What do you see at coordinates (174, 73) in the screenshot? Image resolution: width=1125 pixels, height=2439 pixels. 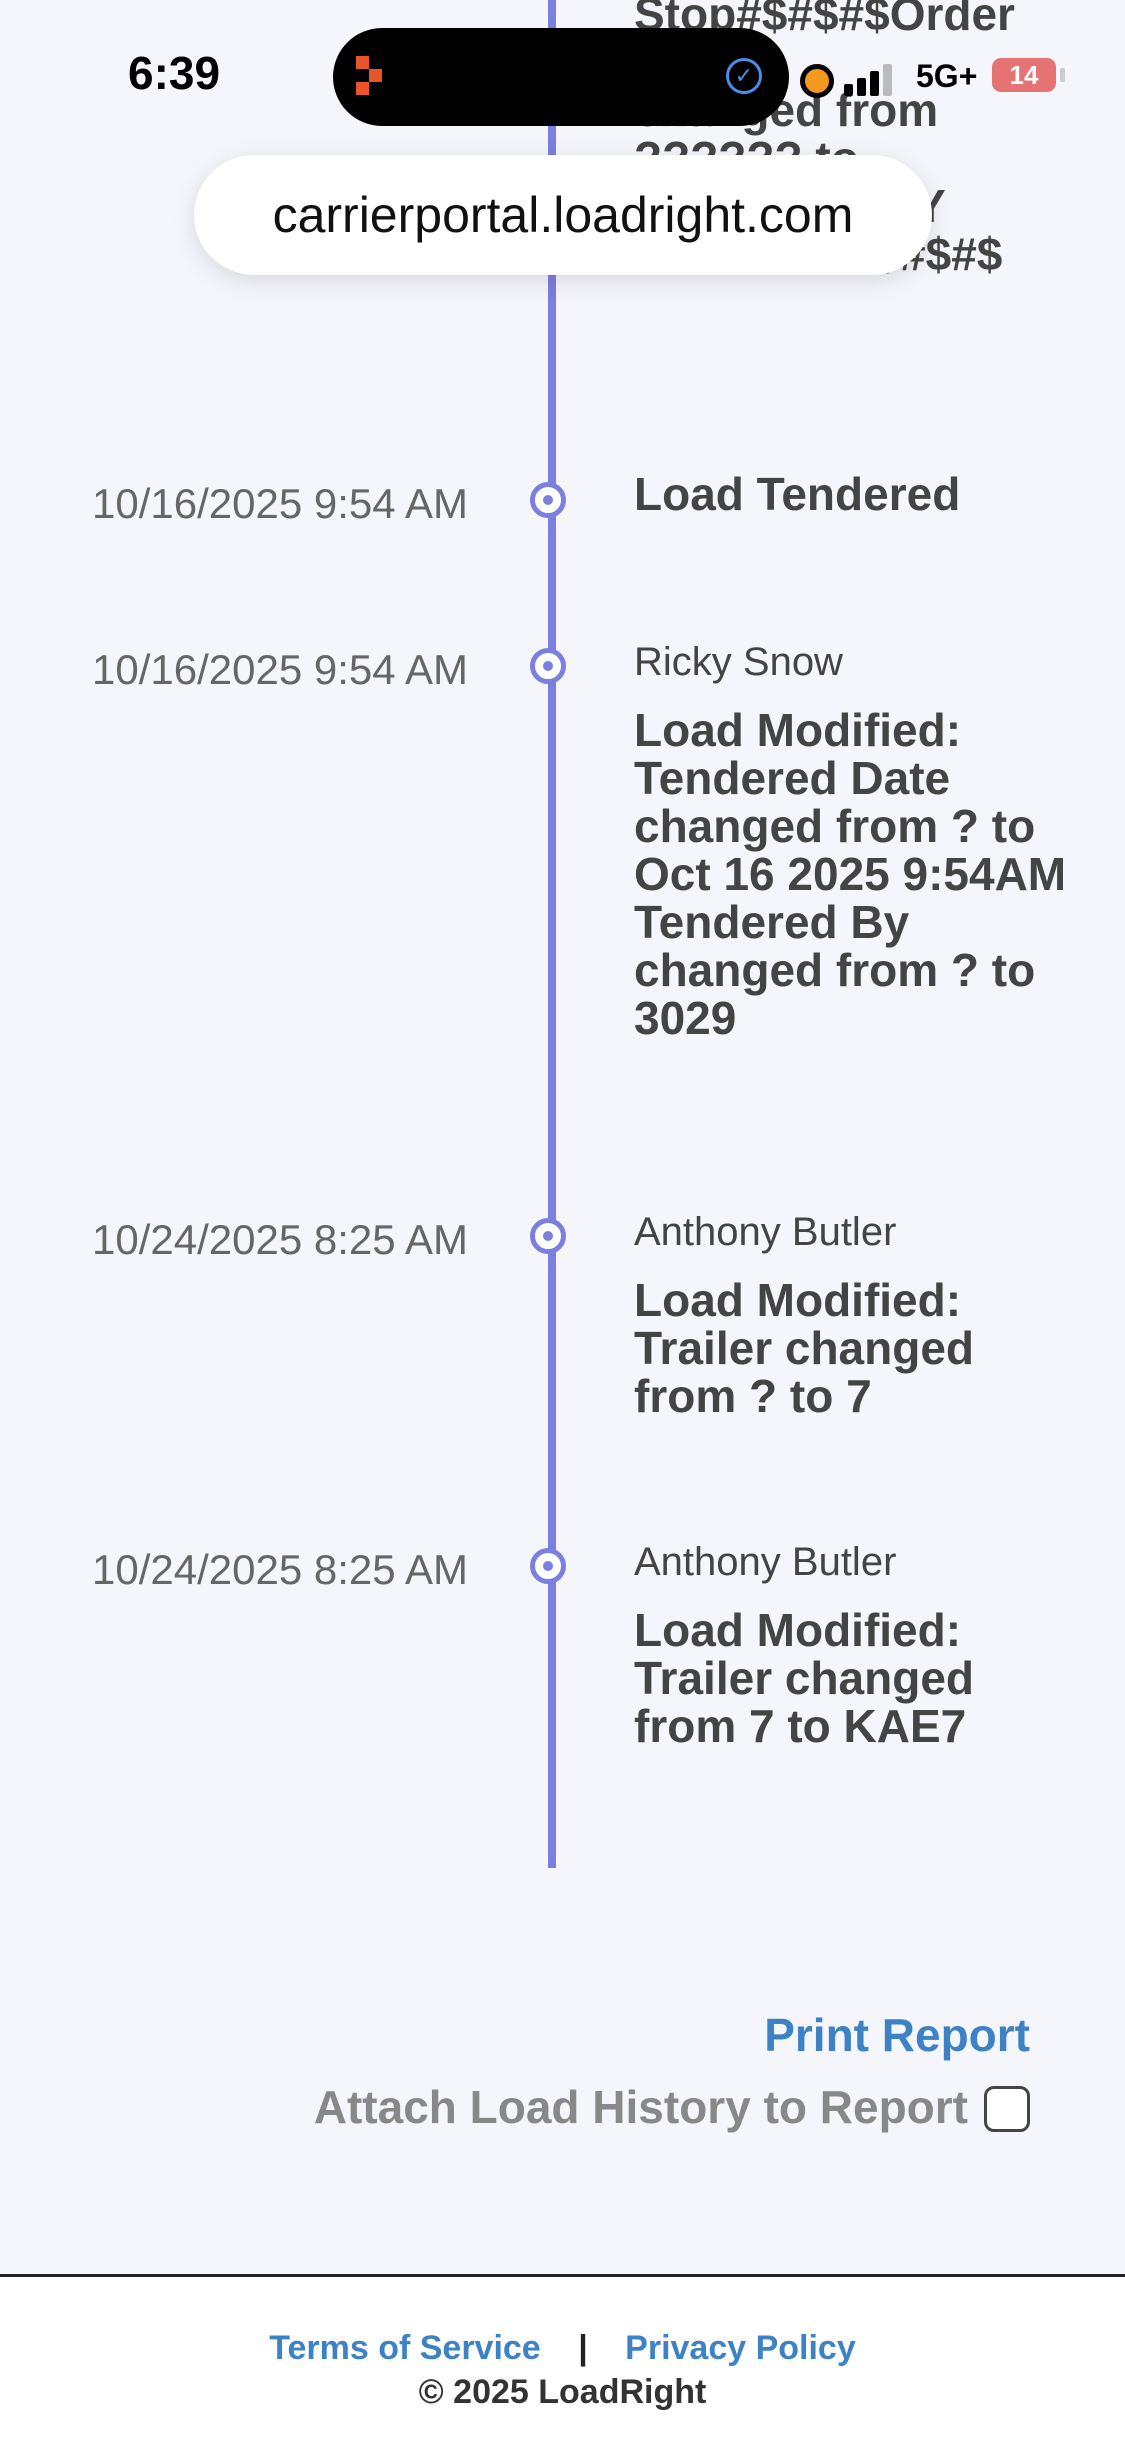 I see `status-time: 6:39` at bounding box center [174, 73].